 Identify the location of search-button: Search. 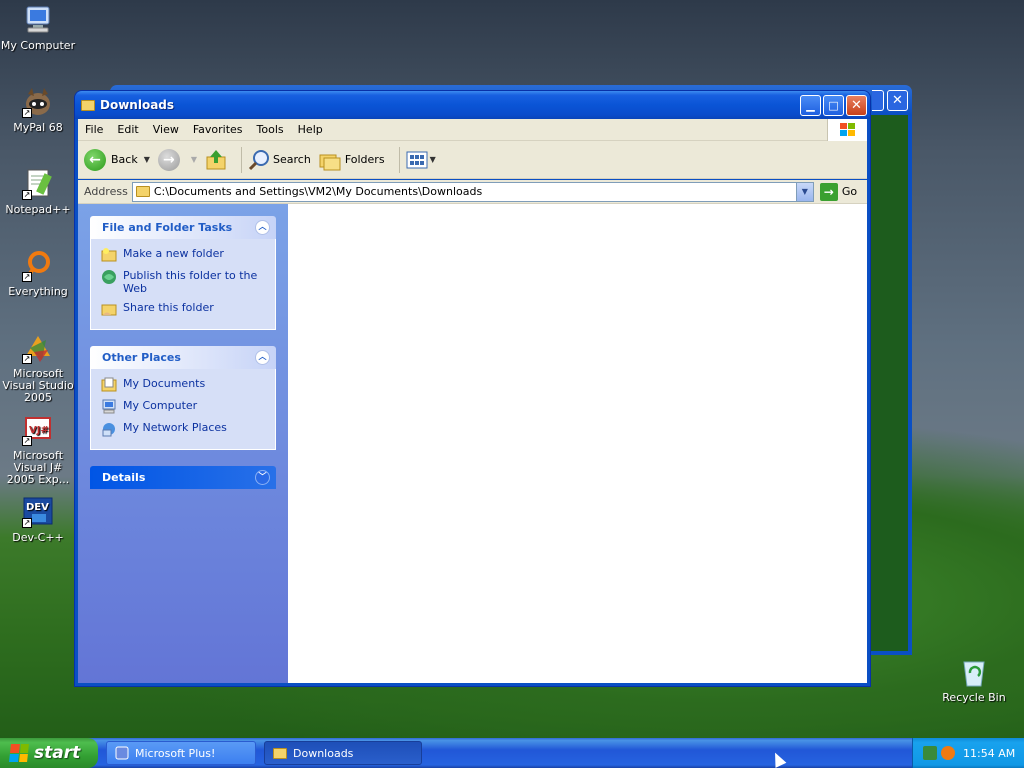
(279, 160).